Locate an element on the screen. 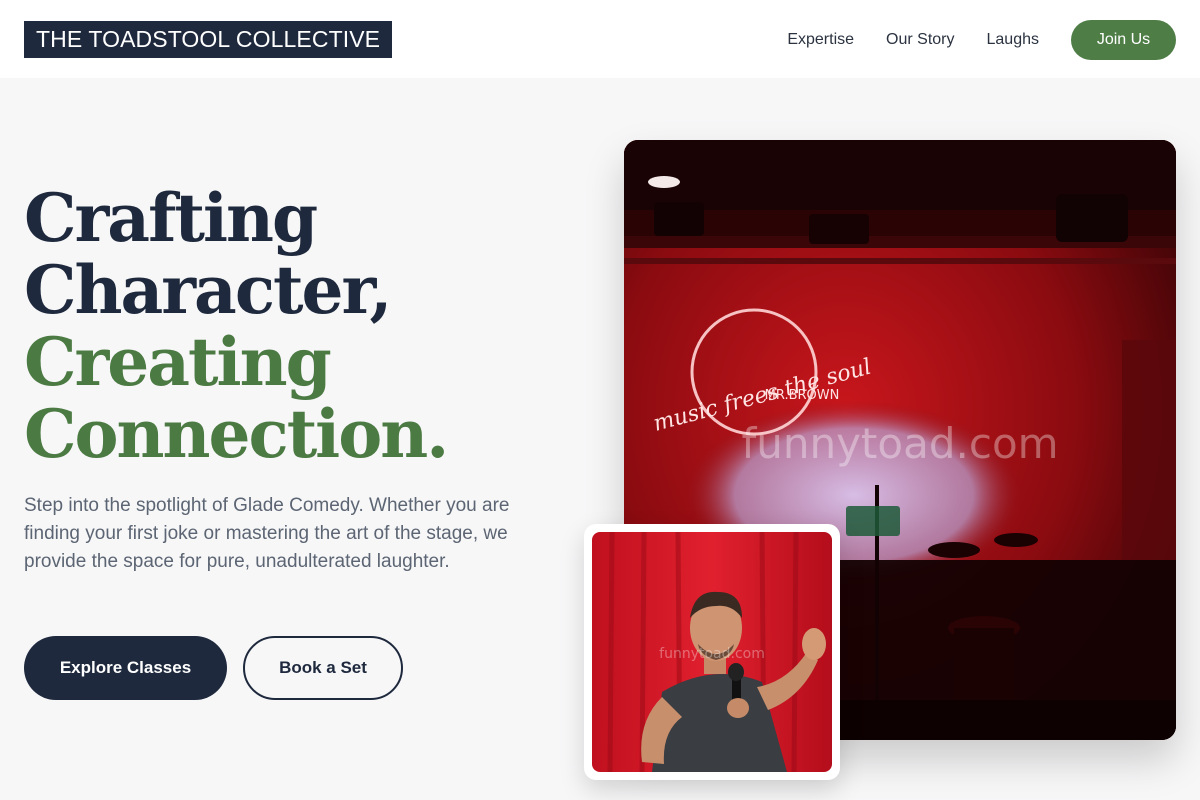  headline-line-2: Character, is located at coordinates (208, 290).